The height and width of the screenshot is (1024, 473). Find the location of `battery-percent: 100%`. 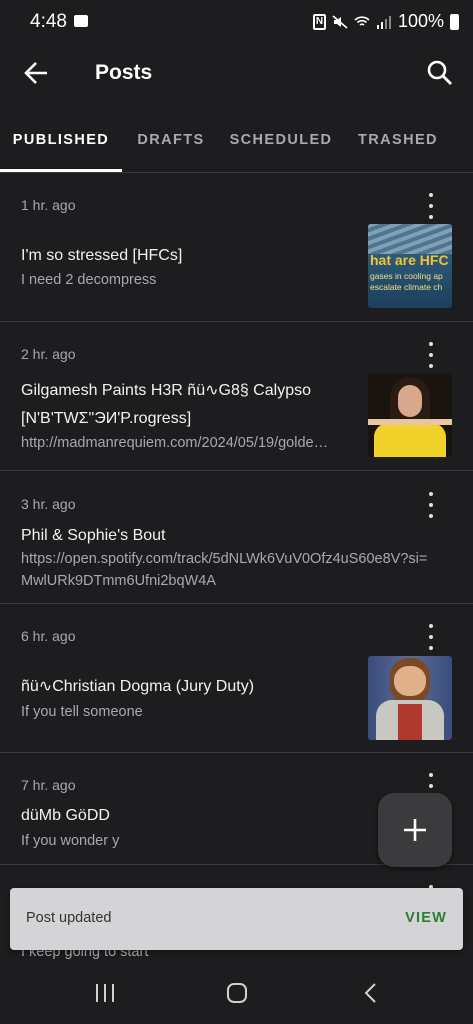

battery-percent: 100% is located at coordinates (420, 21).